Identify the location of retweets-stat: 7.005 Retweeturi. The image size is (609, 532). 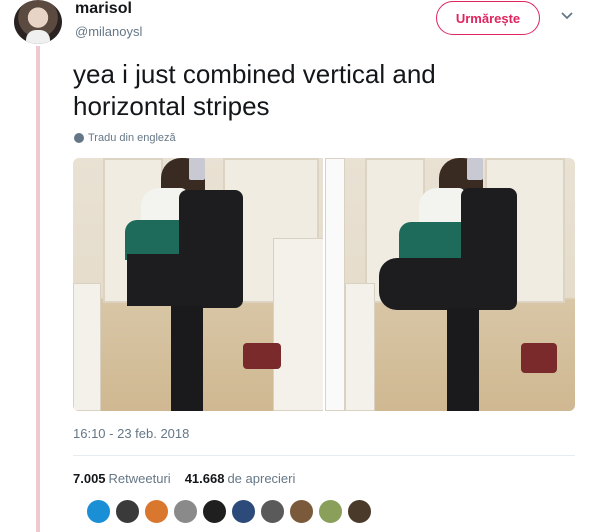
(122, 478).